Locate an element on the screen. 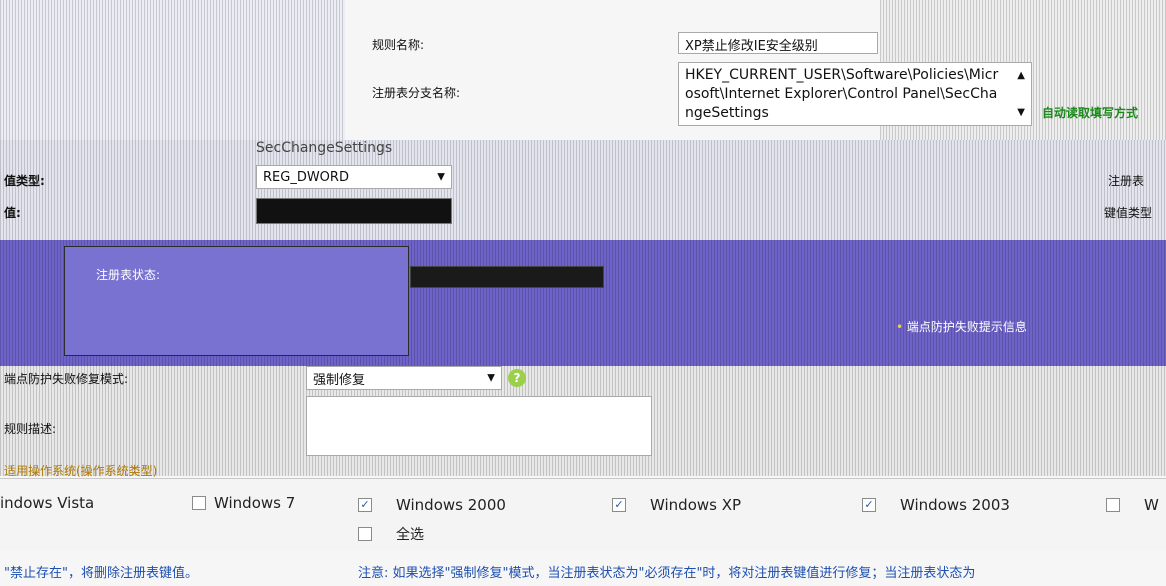  scroll-down-icon: ▼ is located at coordinates (1021, 112).